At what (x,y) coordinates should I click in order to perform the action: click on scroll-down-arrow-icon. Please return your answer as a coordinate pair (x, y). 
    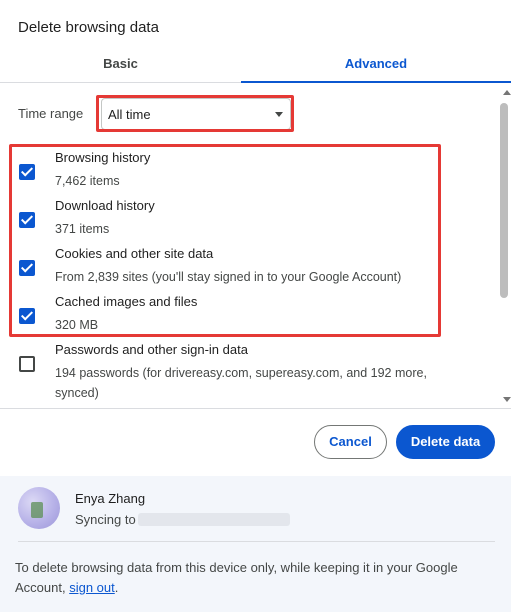
    Looking at the image, I should click on (507, 399).